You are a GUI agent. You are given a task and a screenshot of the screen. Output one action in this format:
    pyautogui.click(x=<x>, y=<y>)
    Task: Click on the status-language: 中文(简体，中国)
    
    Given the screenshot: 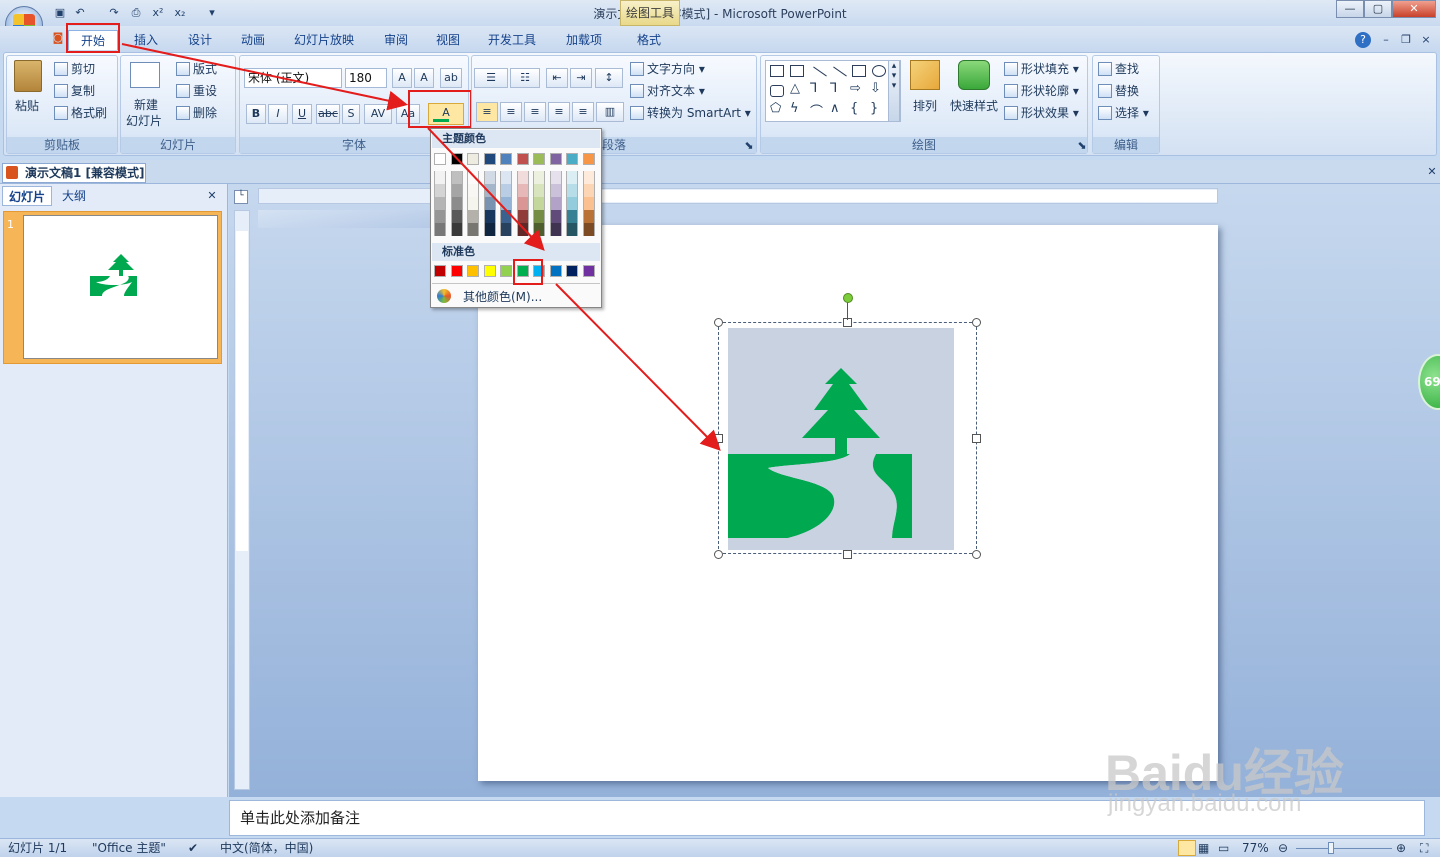 What is the action you would take?
    pyautogui.click(x=267, y=848)
    